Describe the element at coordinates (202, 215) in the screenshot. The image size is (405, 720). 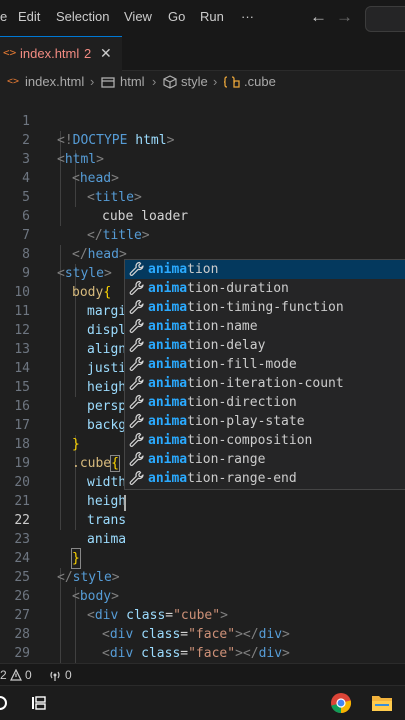
I see `code-line: 6 </title>` at that location.